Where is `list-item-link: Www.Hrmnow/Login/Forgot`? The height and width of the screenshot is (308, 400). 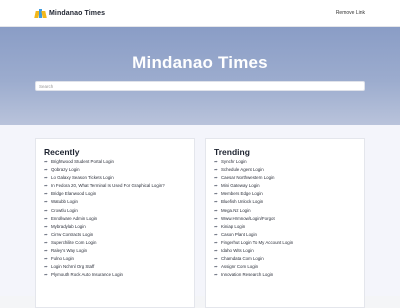 list-item-link: Www.Hrmnow/Login/Forgot is located at coordinates (248, 219).